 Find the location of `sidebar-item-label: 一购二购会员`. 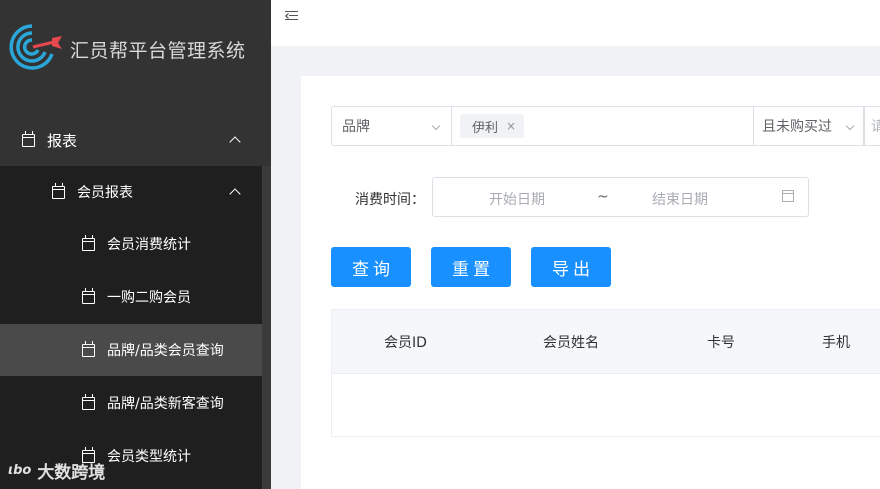

sidebar-item-label: 一购二购会员 is located at coordinates (149, 298).